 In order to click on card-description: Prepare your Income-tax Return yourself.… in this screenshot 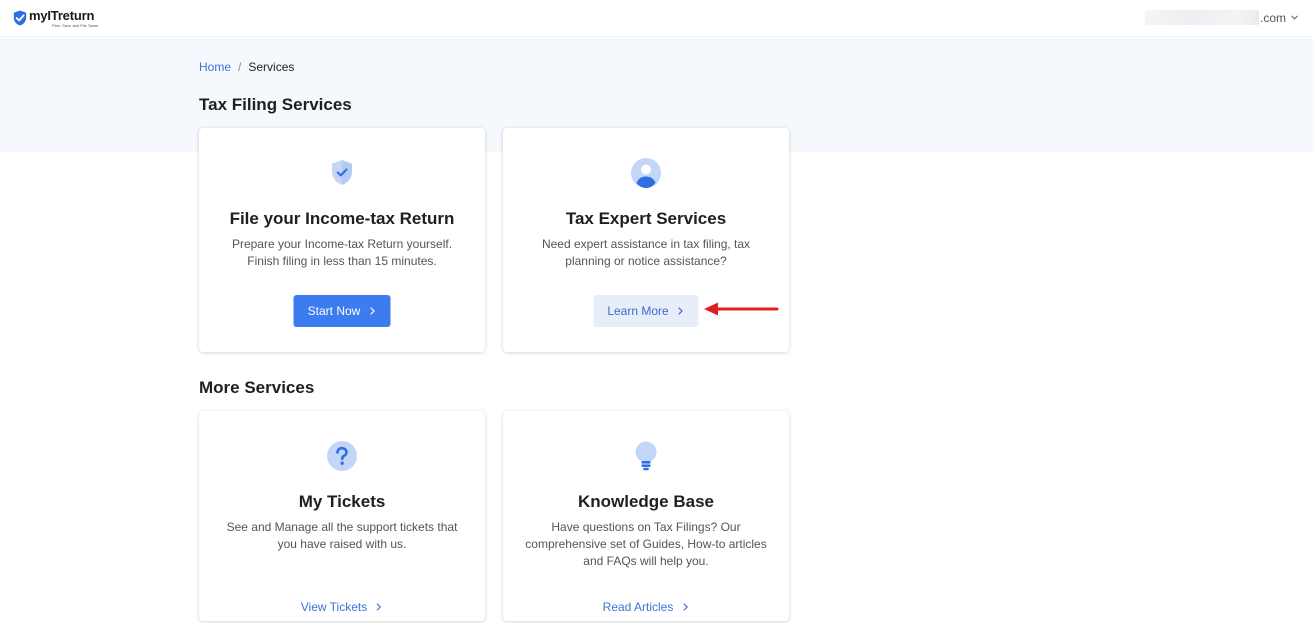, I will do `click(342, 252)`.